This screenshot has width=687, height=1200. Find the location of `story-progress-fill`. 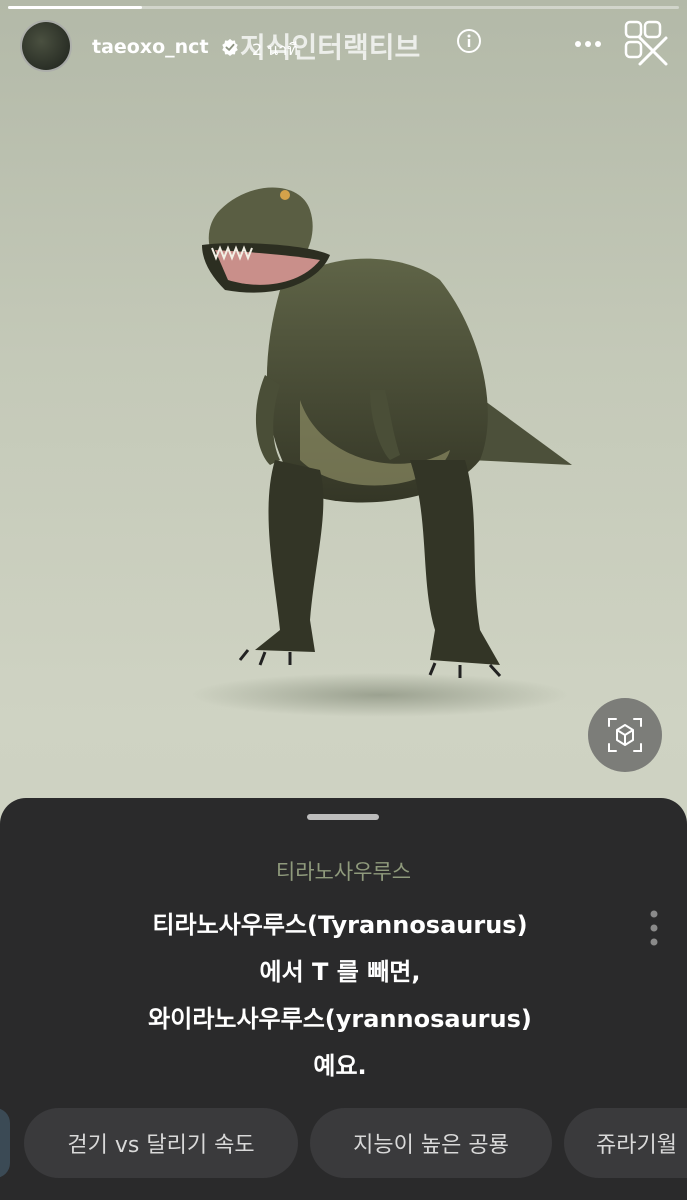

story-progress-fill is located at coordinates (75, 7).